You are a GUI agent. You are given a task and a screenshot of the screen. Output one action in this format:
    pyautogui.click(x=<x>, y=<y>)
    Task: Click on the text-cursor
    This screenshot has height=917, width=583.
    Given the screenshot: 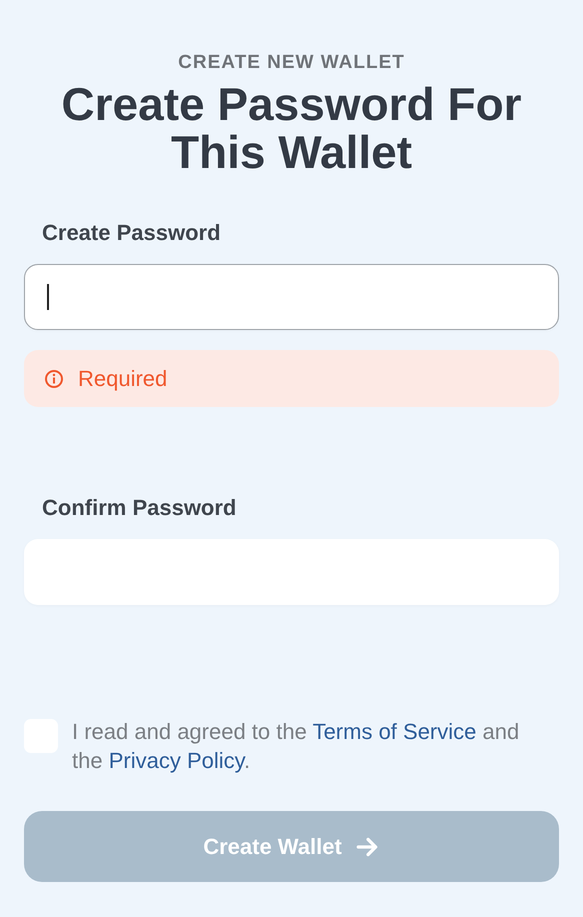 What is the action you would take?
    pyautogui.click(x=48, y=297)
    